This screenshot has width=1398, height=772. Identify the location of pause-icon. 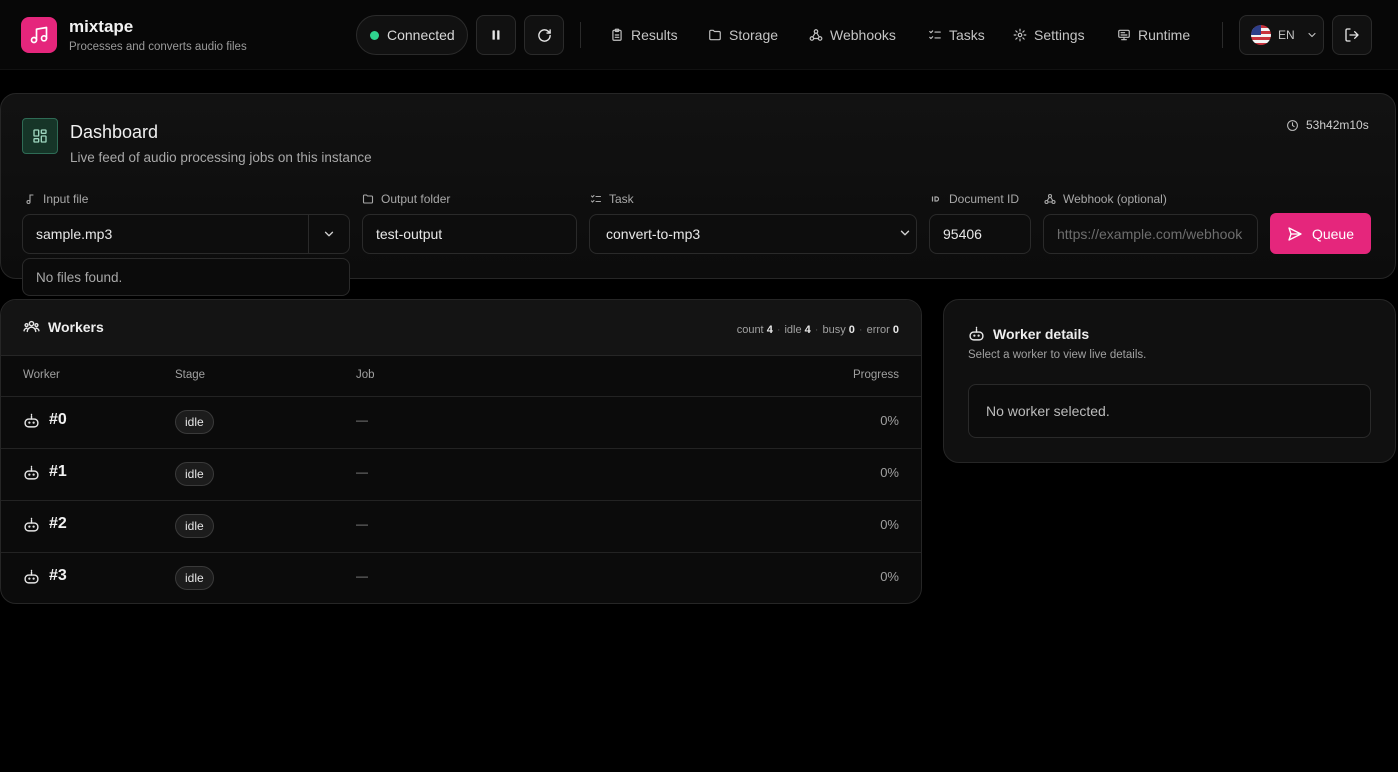
(496, 35).